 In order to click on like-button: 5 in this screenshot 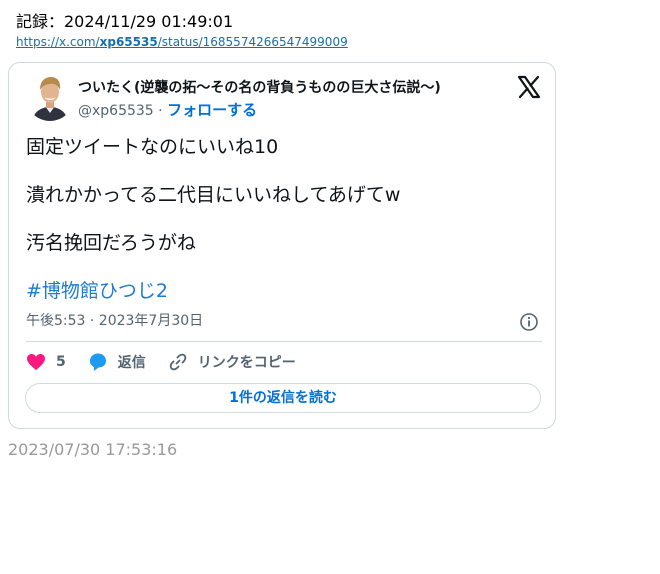, I will do `click(46, 362)`.